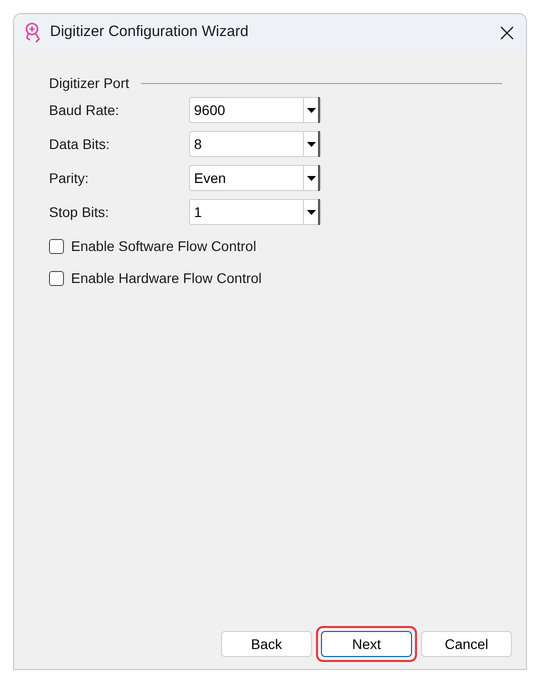  I want to click on dialog-button: Cancel, so click(466, 644).